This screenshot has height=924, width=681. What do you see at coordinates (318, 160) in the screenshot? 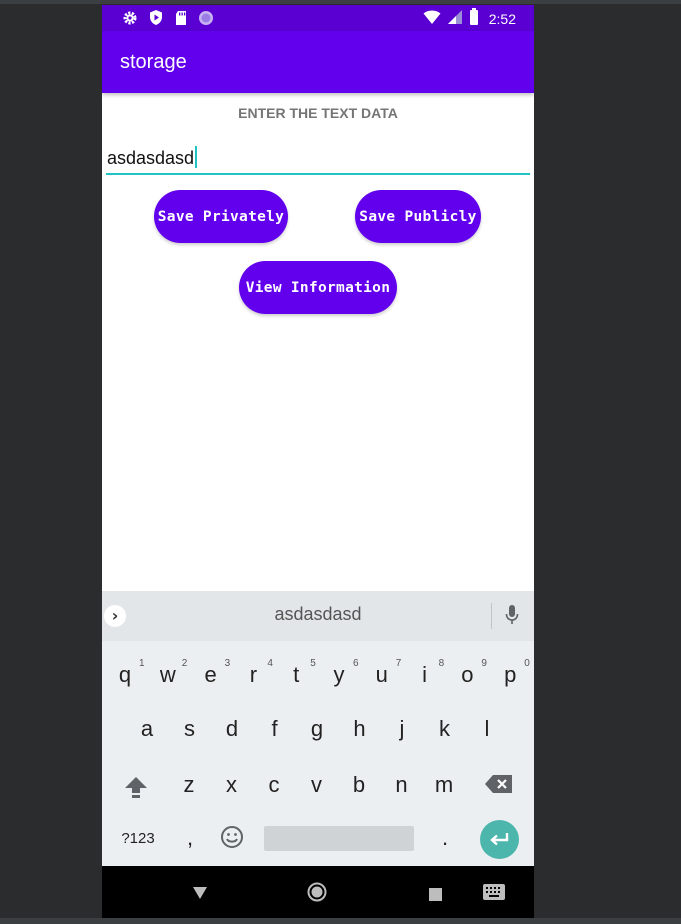
I see `text-data-input: asdasdasd` at bounding box center [318, 160].